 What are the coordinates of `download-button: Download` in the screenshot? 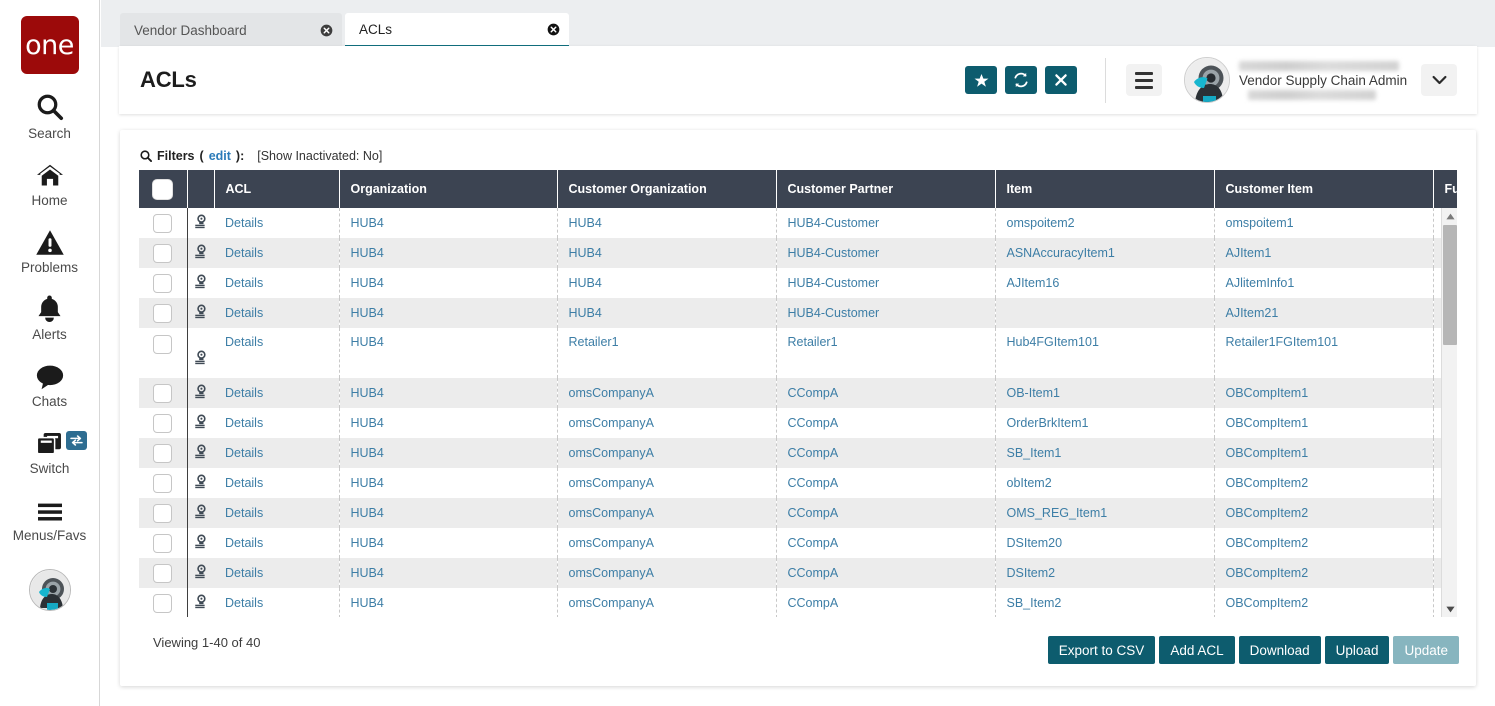 It's located at (1279, 650).